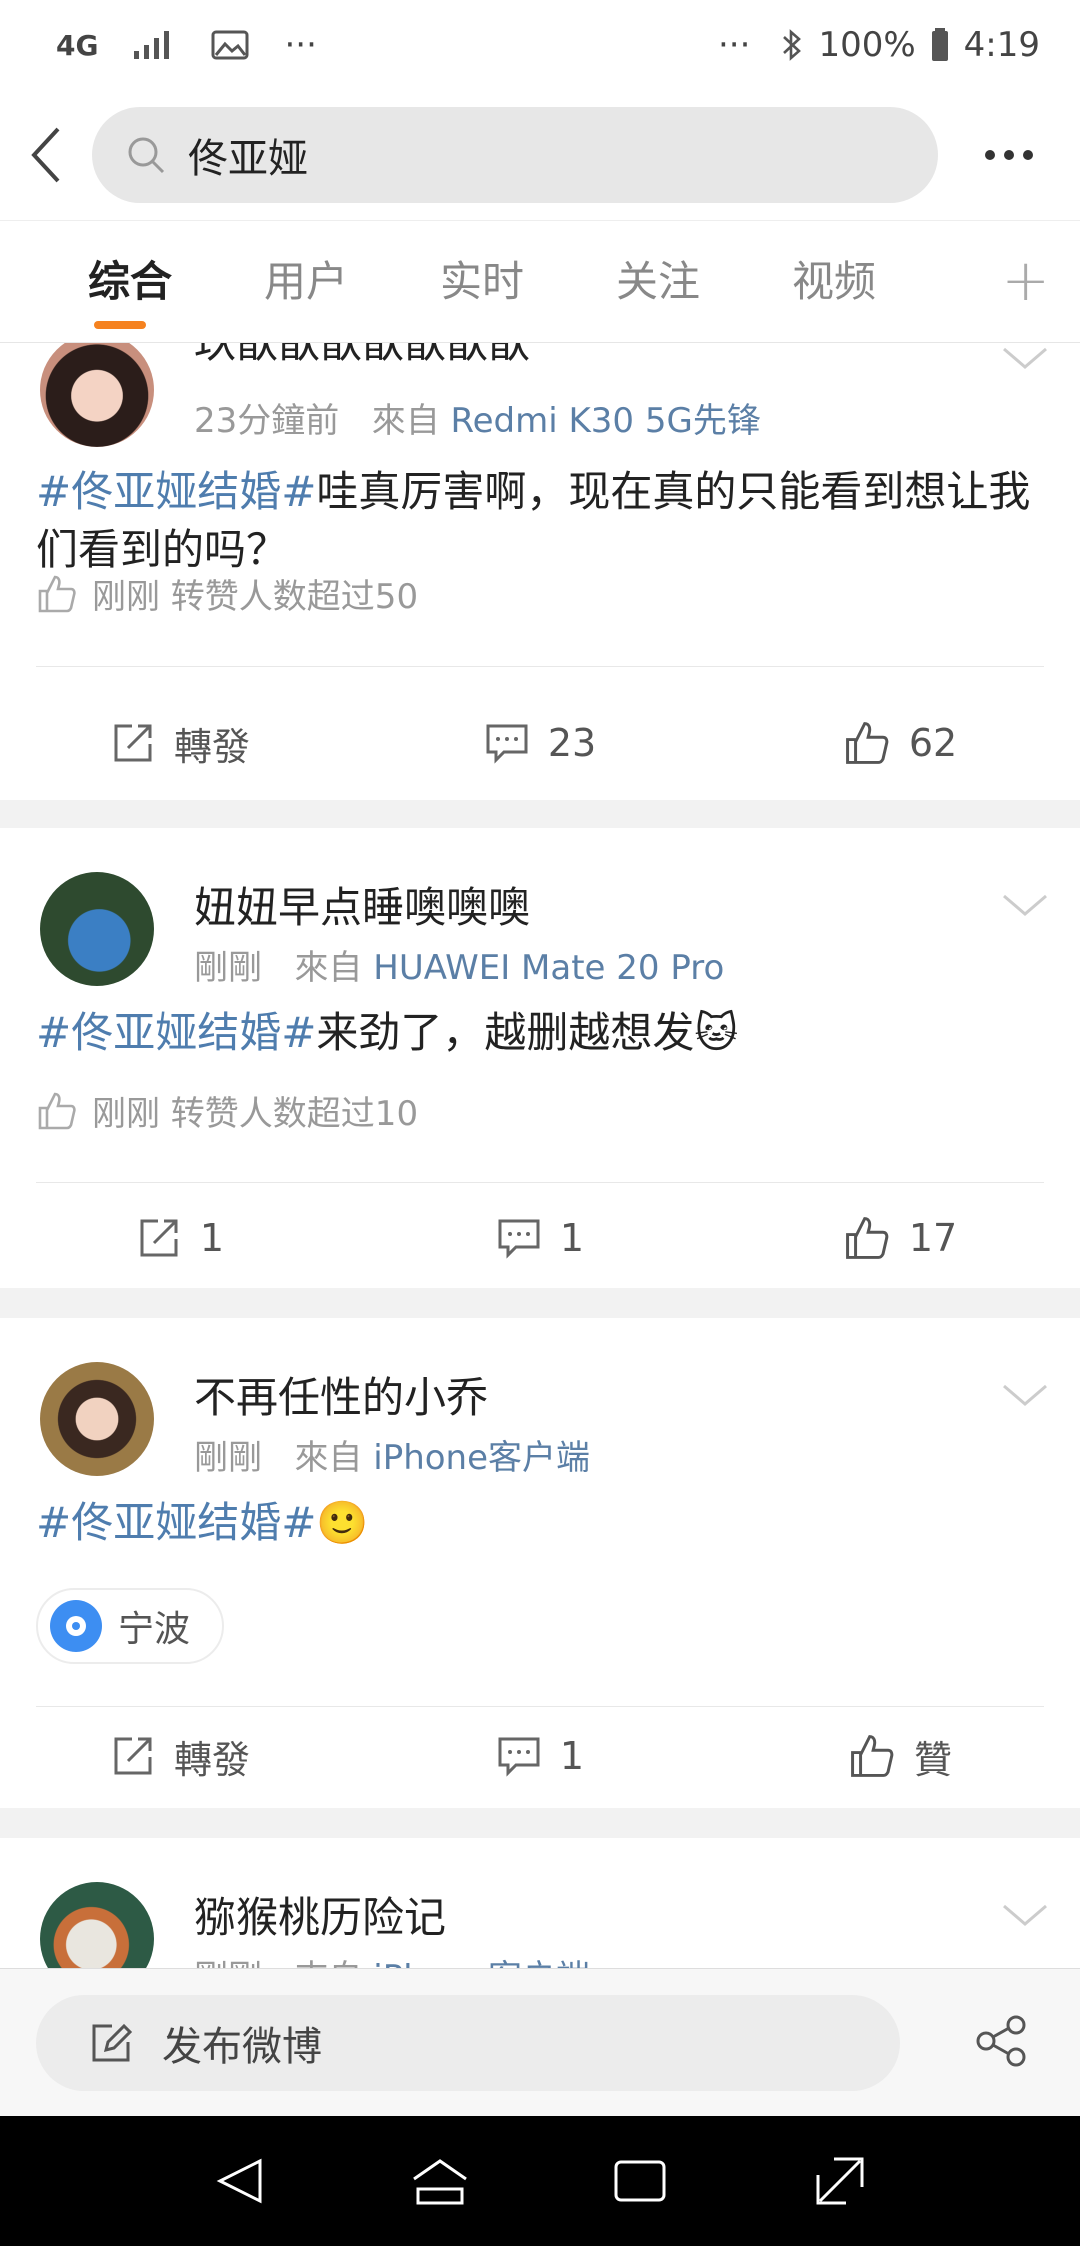 Image resolution: width=1080 pixels, height=2246 pixels. I want to click on nav-back-button, so click(240, 2181).